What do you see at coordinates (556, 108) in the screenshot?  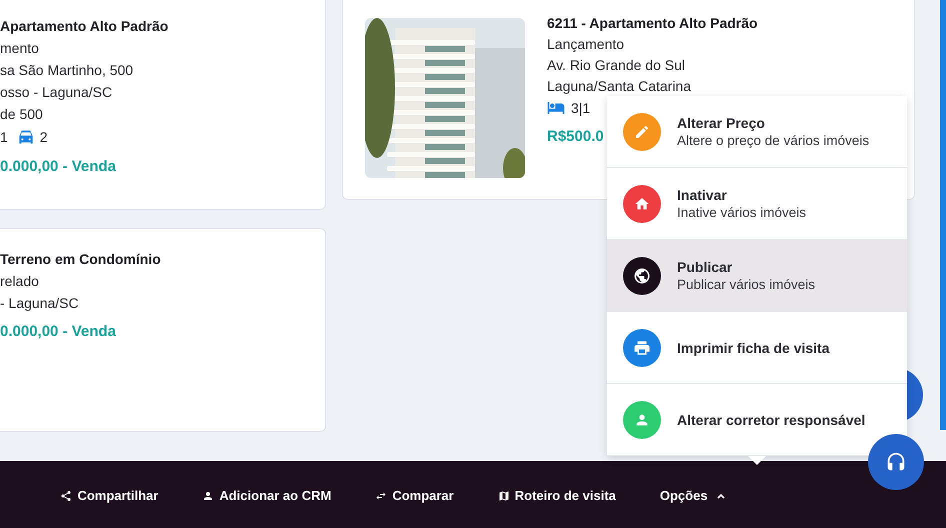 I see `bed-icon` at bounding box center [556, 108].